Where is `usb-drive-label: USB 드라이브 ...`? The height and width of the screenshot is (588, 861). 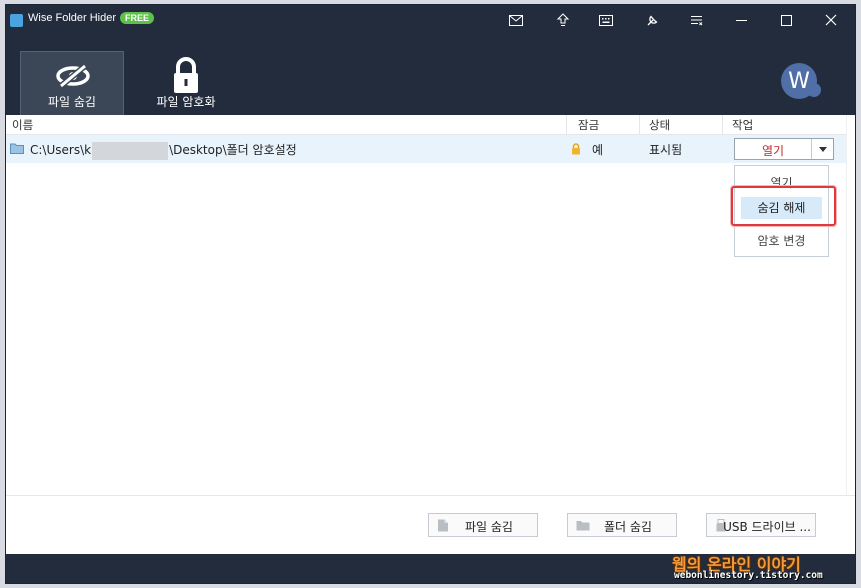 usb-drive-label: USB 드라이브 ... is located at coordinates (767, 527).